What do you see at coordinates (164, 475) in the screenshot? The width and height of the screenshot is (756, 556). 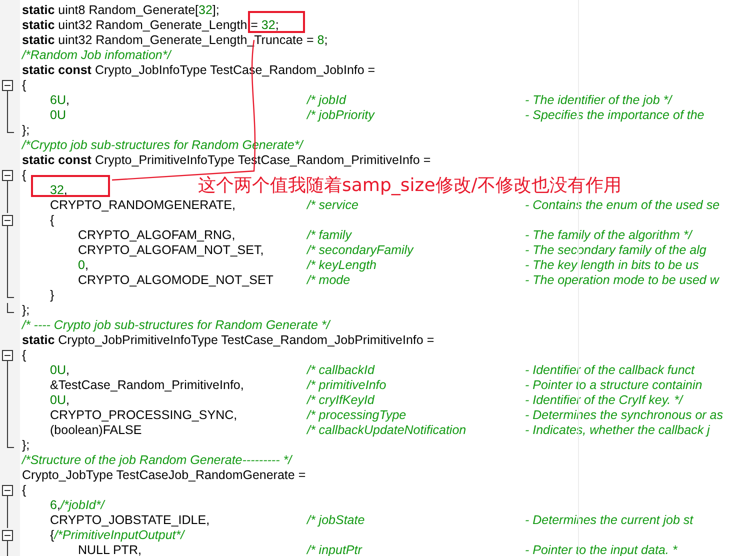 I see `code-text: Crypto_JobType TestCaseJob_RandomGenerate =` at bounding box center [164, 475].